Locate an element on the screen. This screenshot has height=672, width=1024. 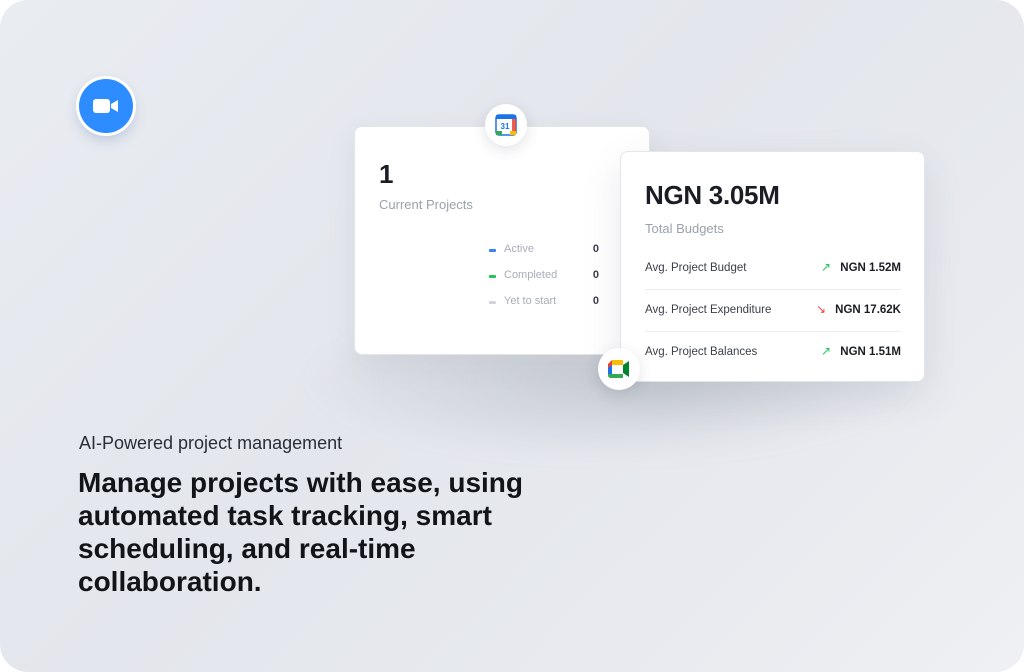
current-projects-label: Current Projects is located at coordinates (426, 204).